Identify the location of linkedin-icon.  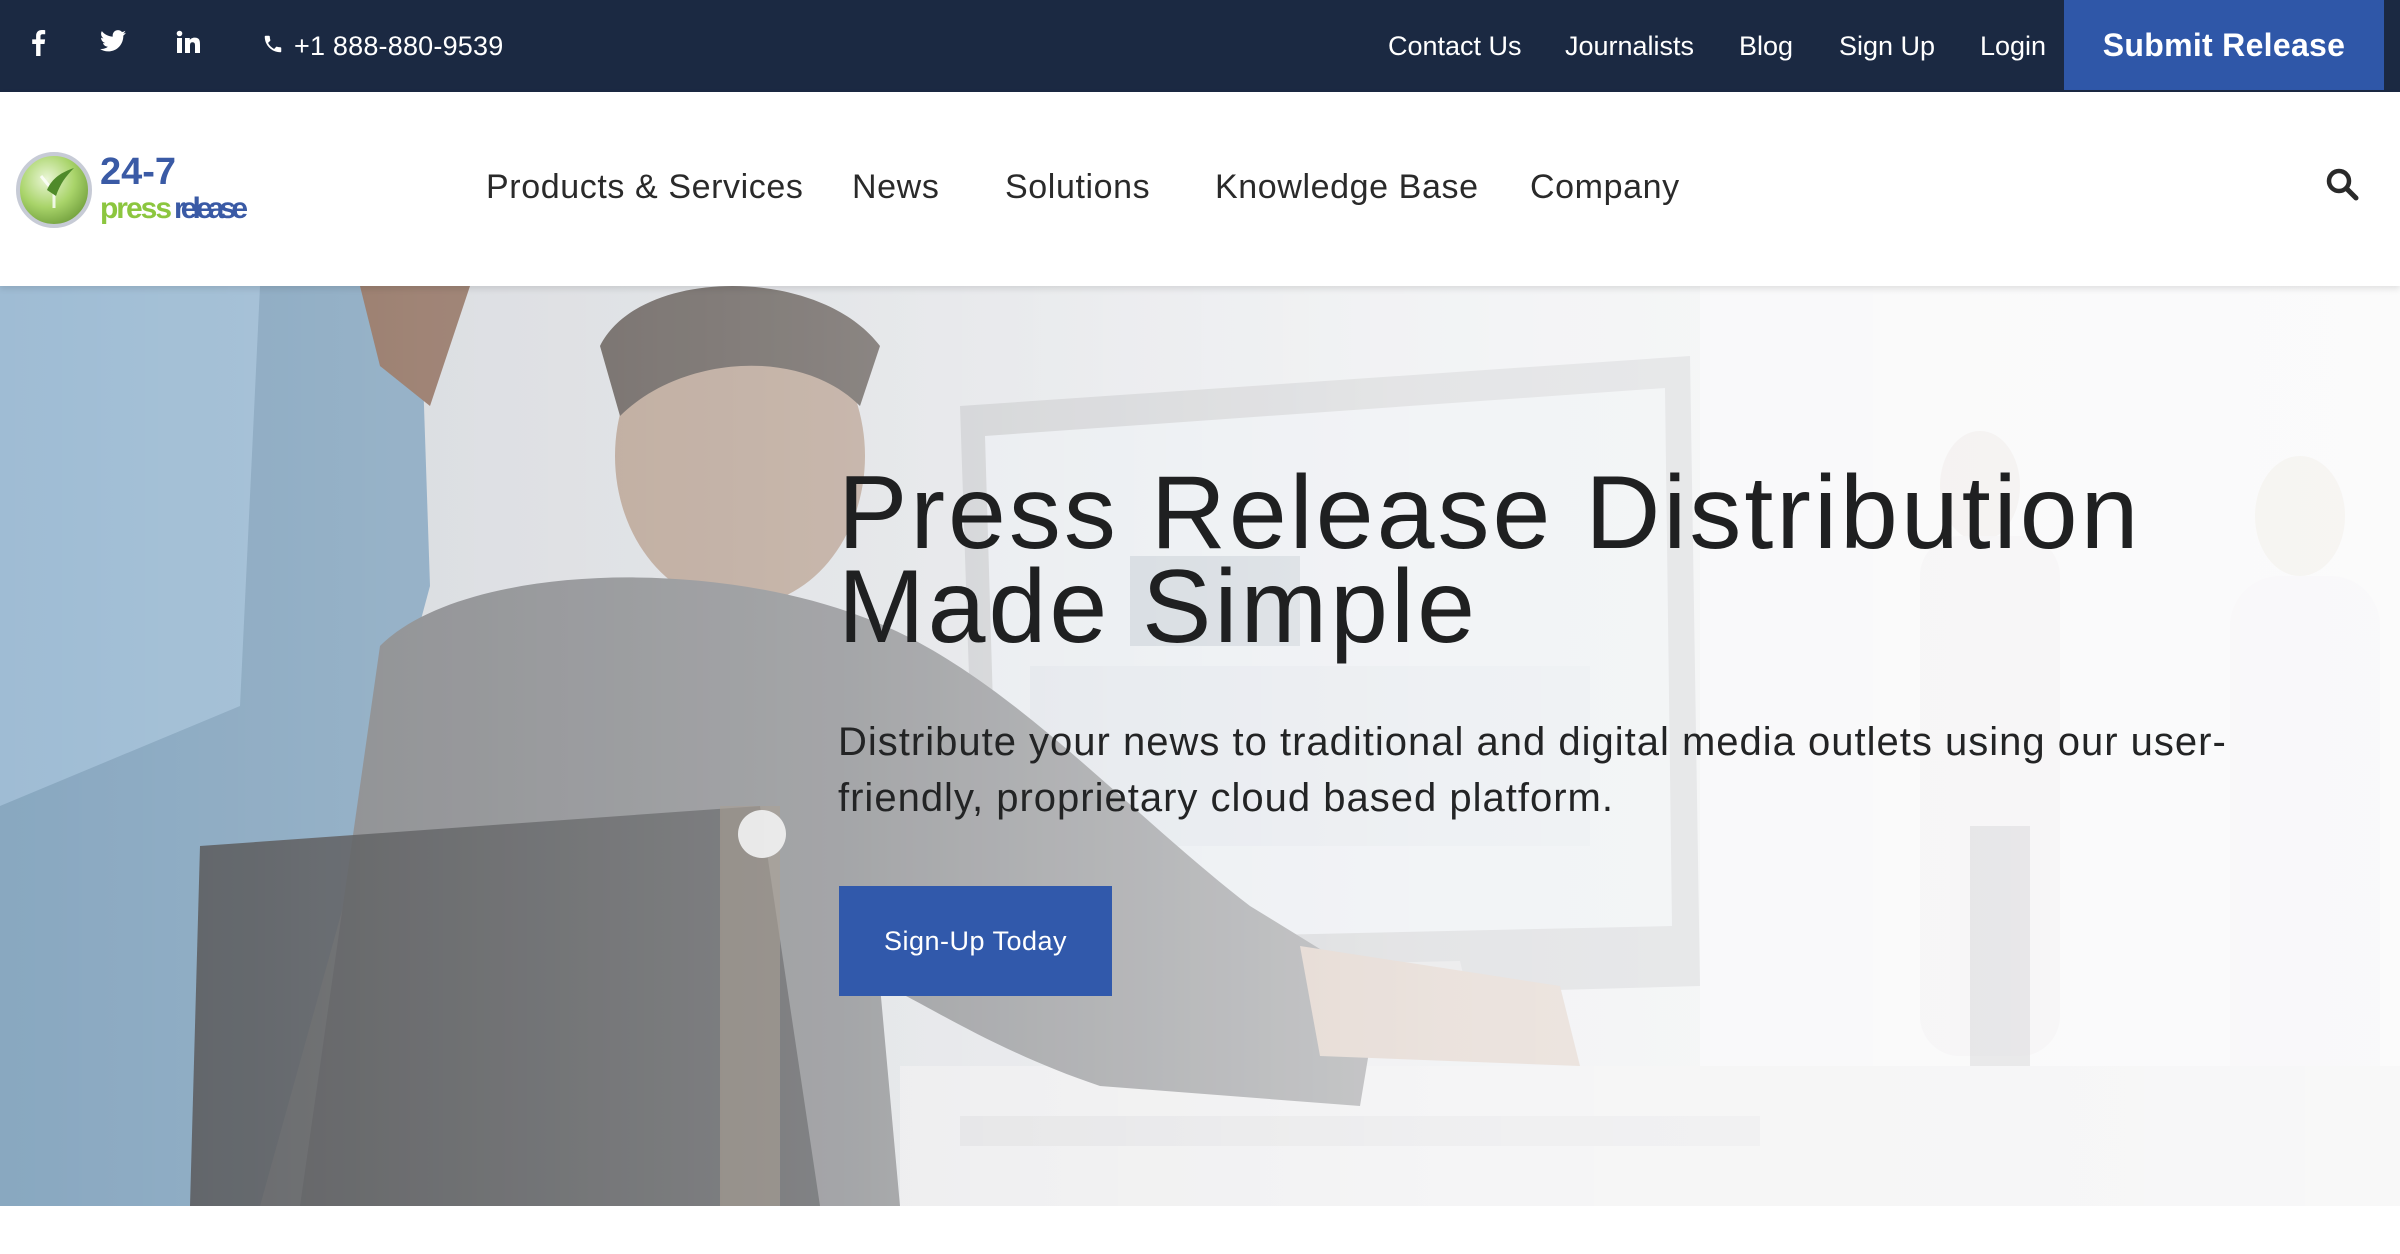
(193, 46).